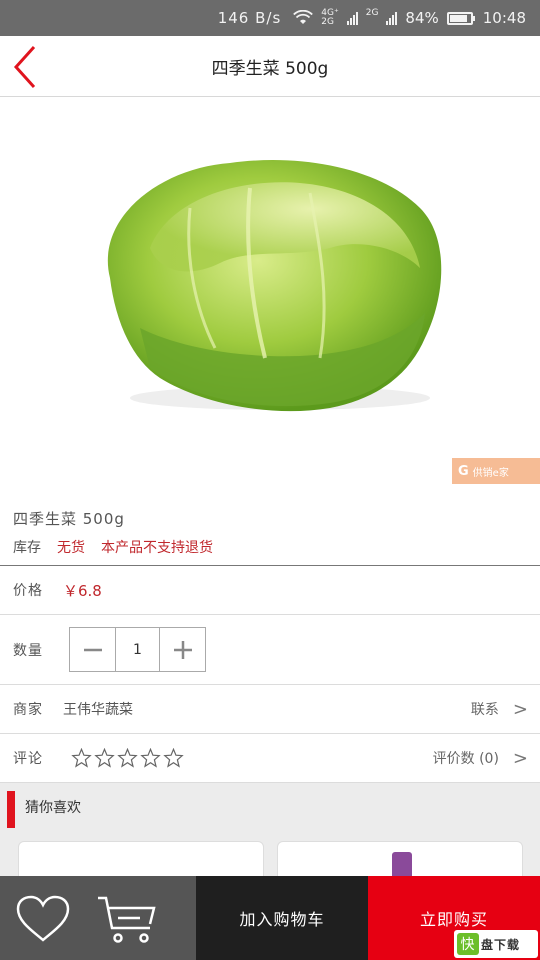 The width and height of the screenshot is (540, 960). Describe the element at coordinates (501, 944) in the screenshot. I see `badge-text: 盘下载` at that location.